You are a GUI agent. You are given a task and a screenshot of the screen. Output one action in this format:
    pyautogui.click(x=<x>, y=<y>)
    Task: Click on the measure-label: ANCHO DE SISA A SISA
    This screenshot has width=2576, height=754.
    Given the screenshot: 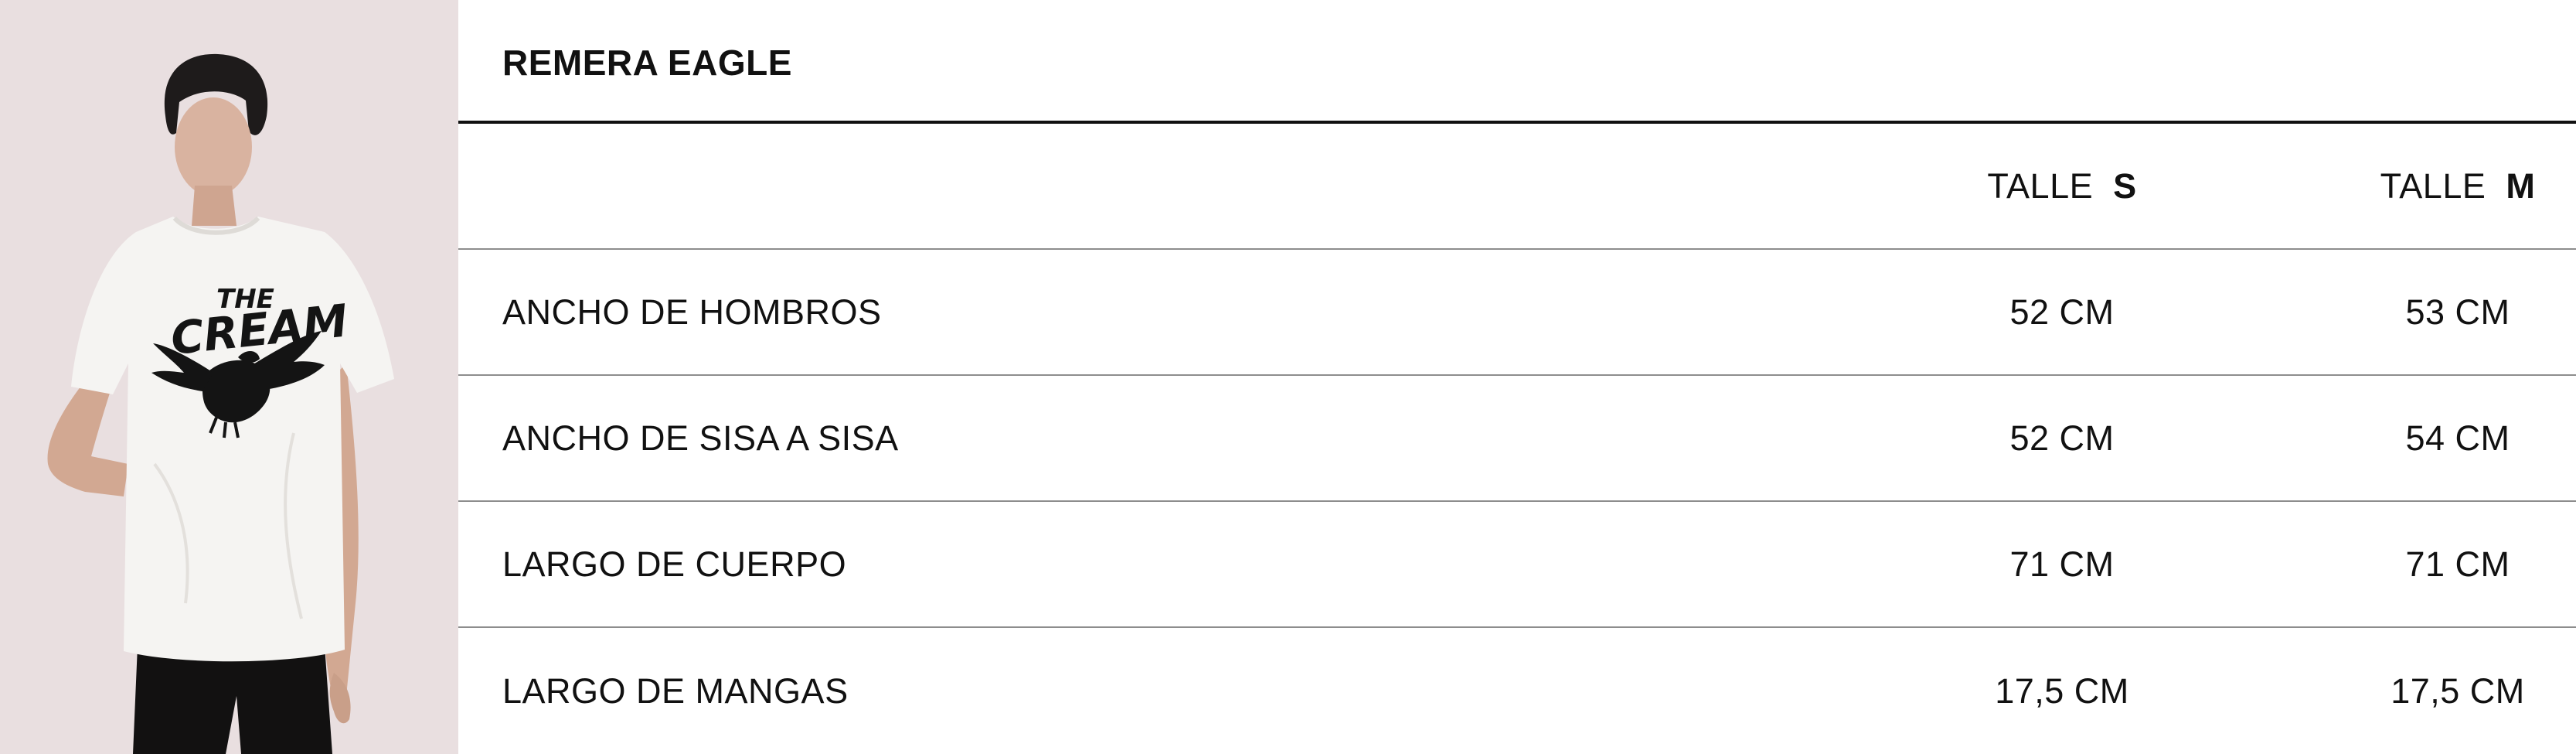 What is the action you would take?
    pyautogui.click(x=700, y=438)
    